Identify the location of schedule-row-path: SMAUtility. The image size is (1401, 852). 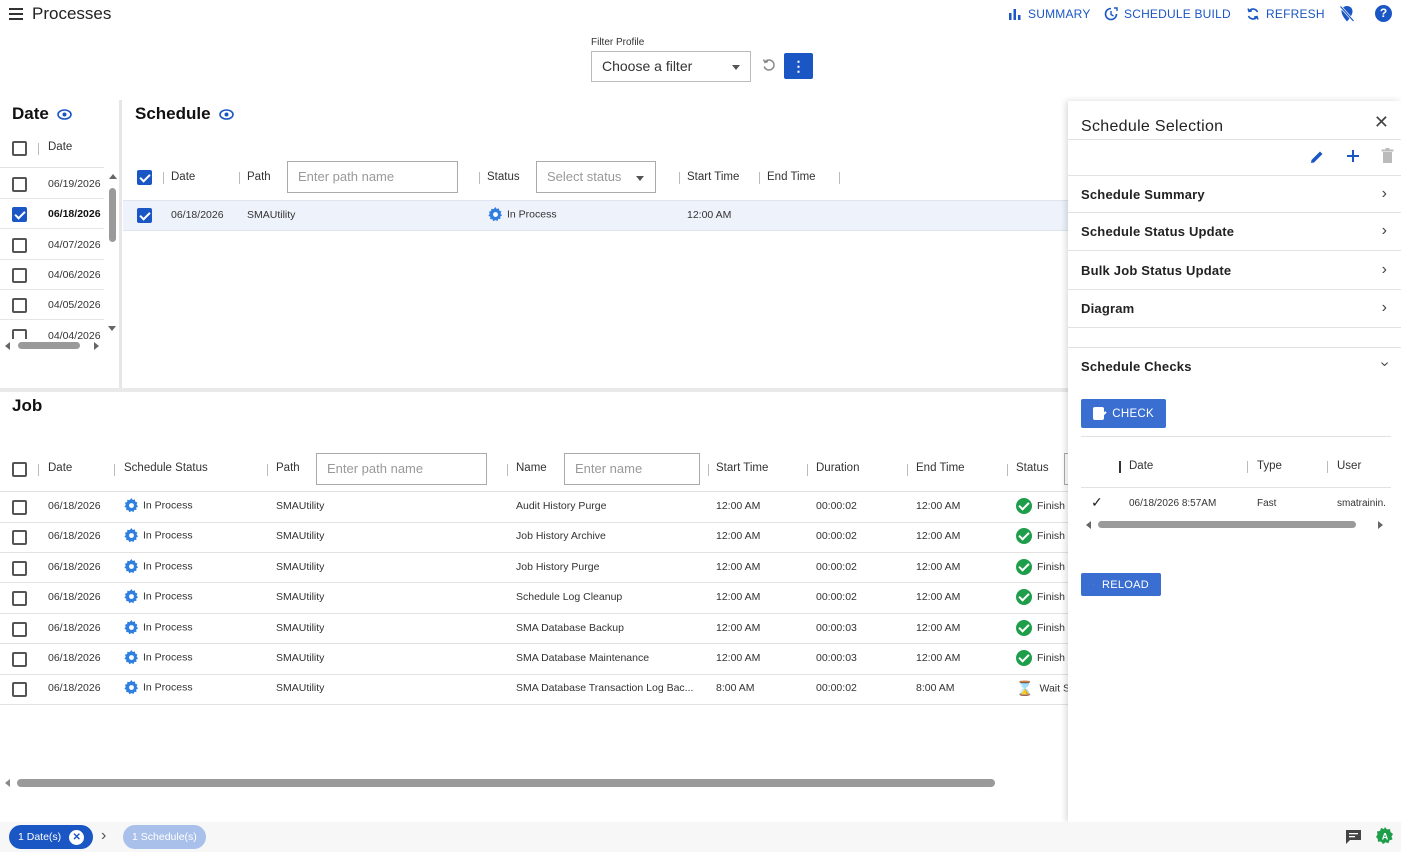
(271, 215).